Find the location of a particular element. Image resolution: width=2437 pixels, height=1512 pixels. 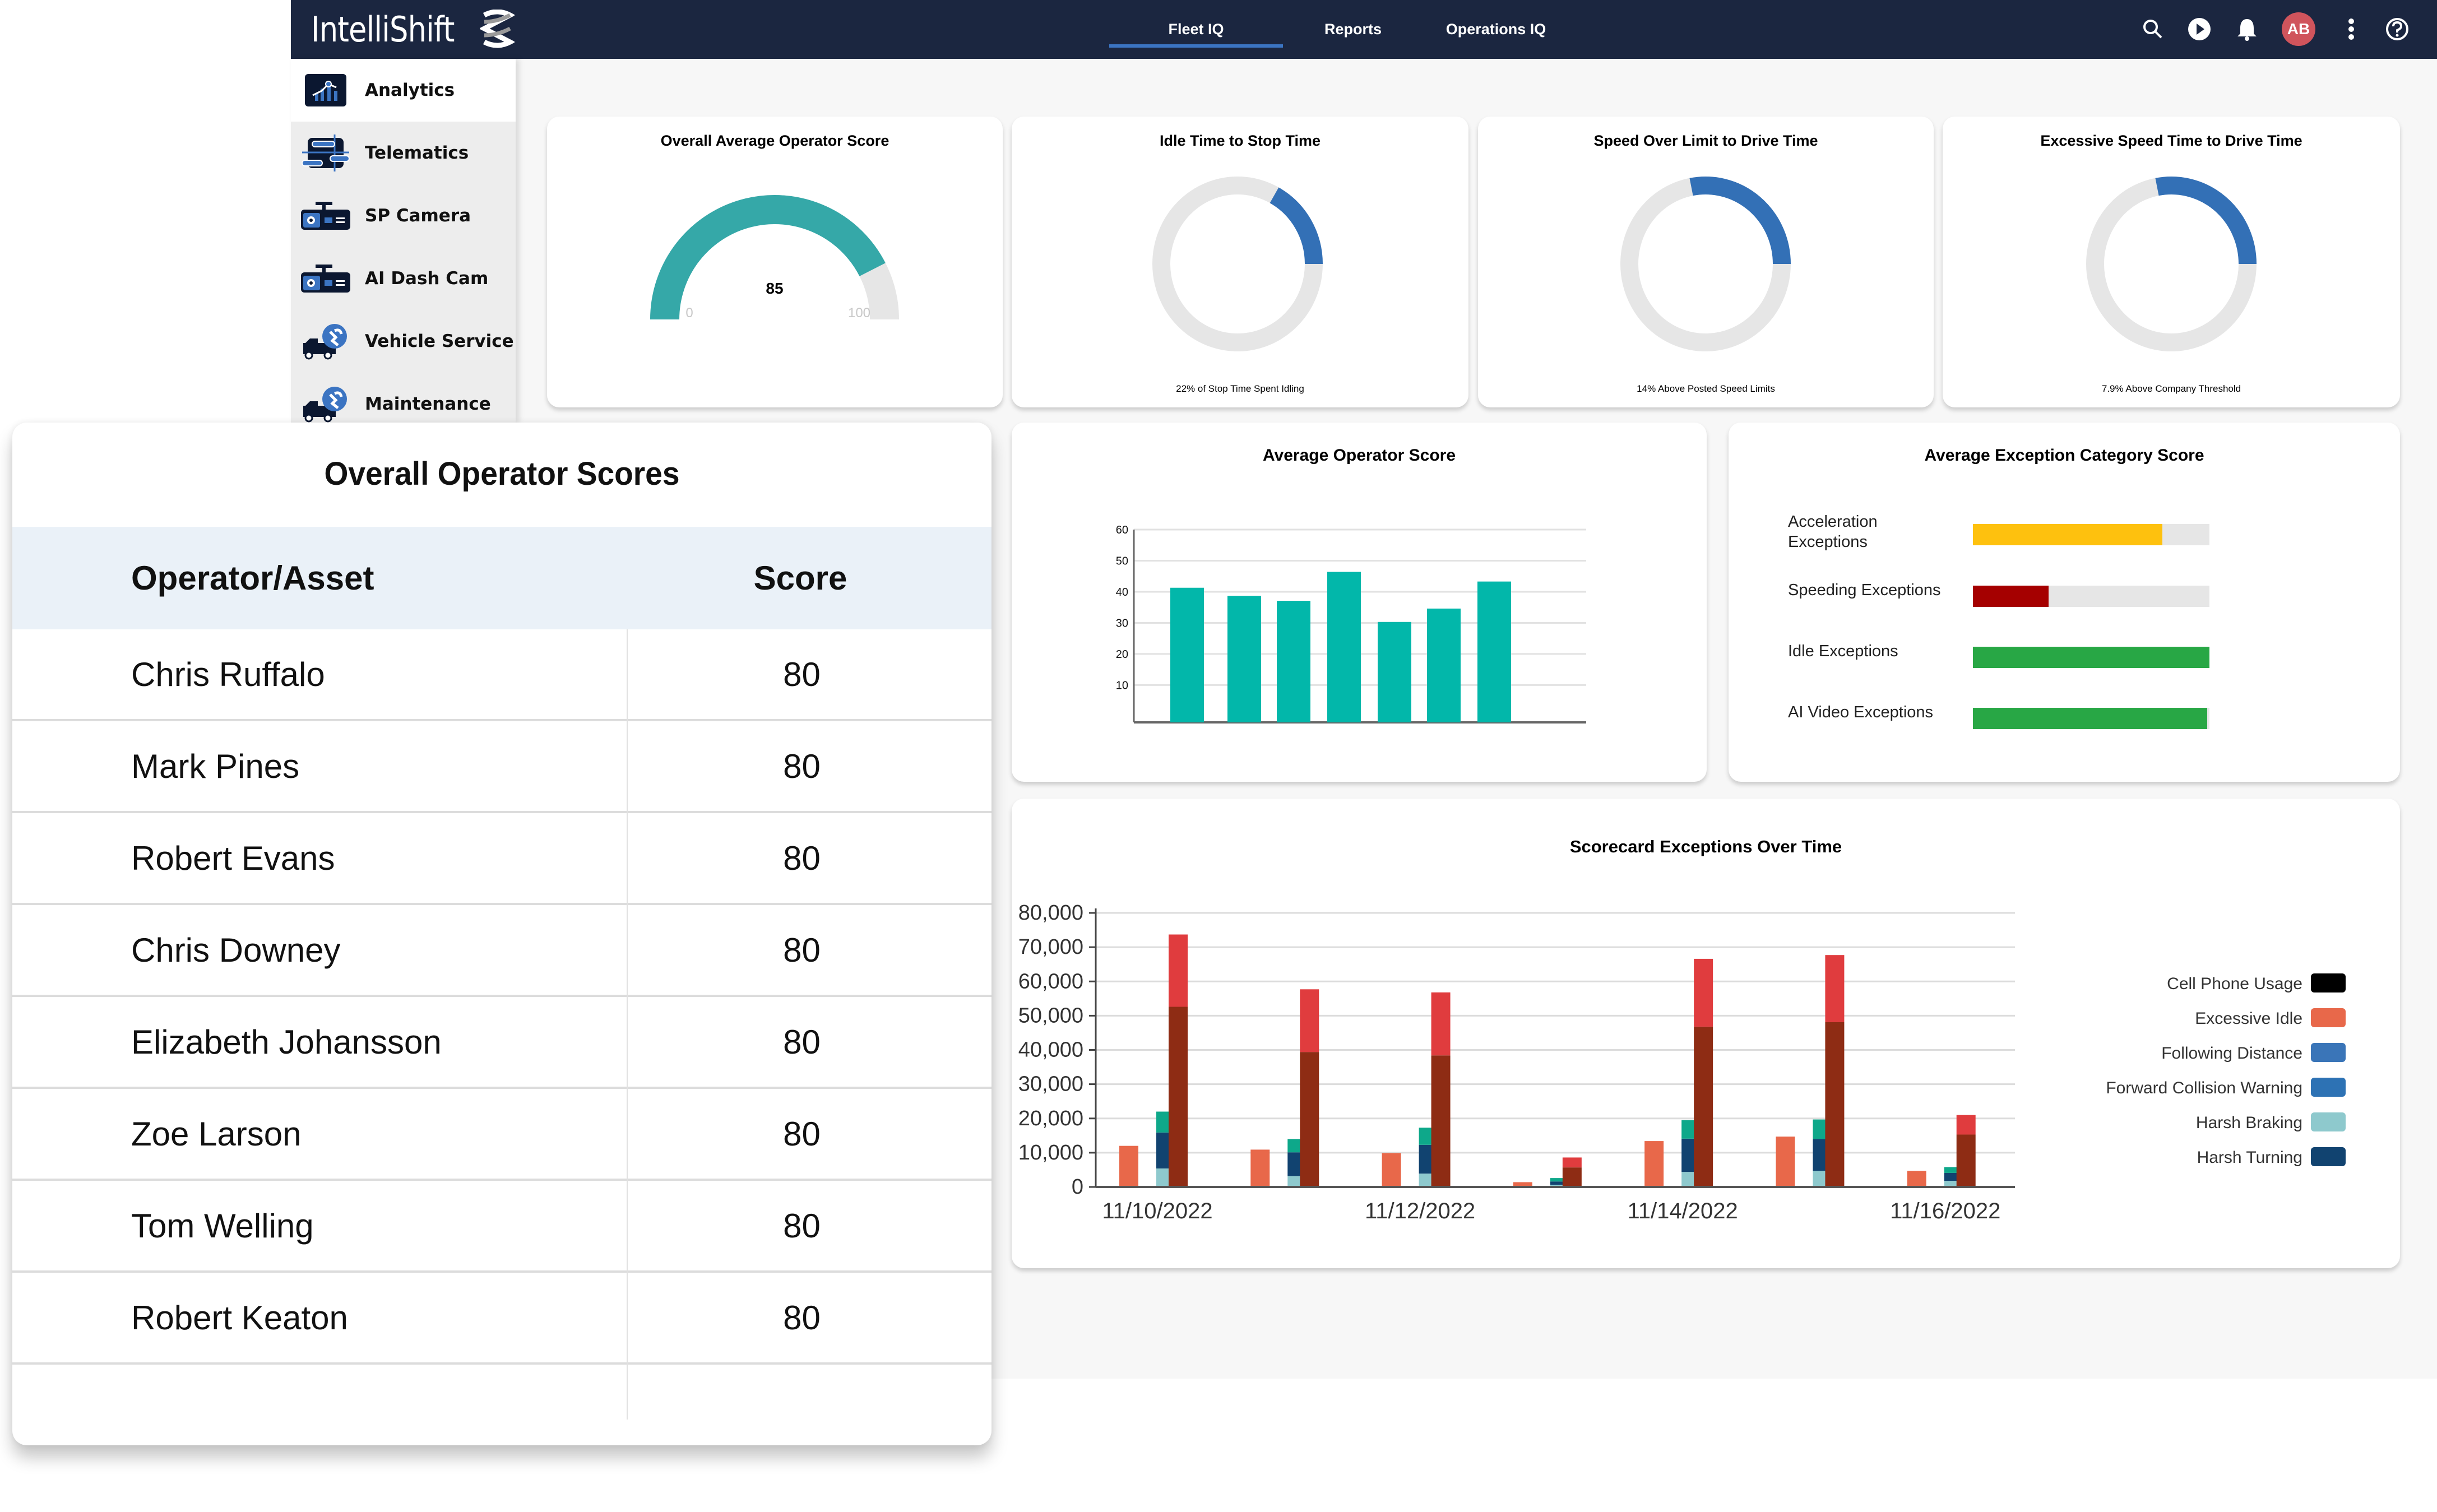

sidebar-item-sp-camera: SP Camera is located at coordinates (403, 215).